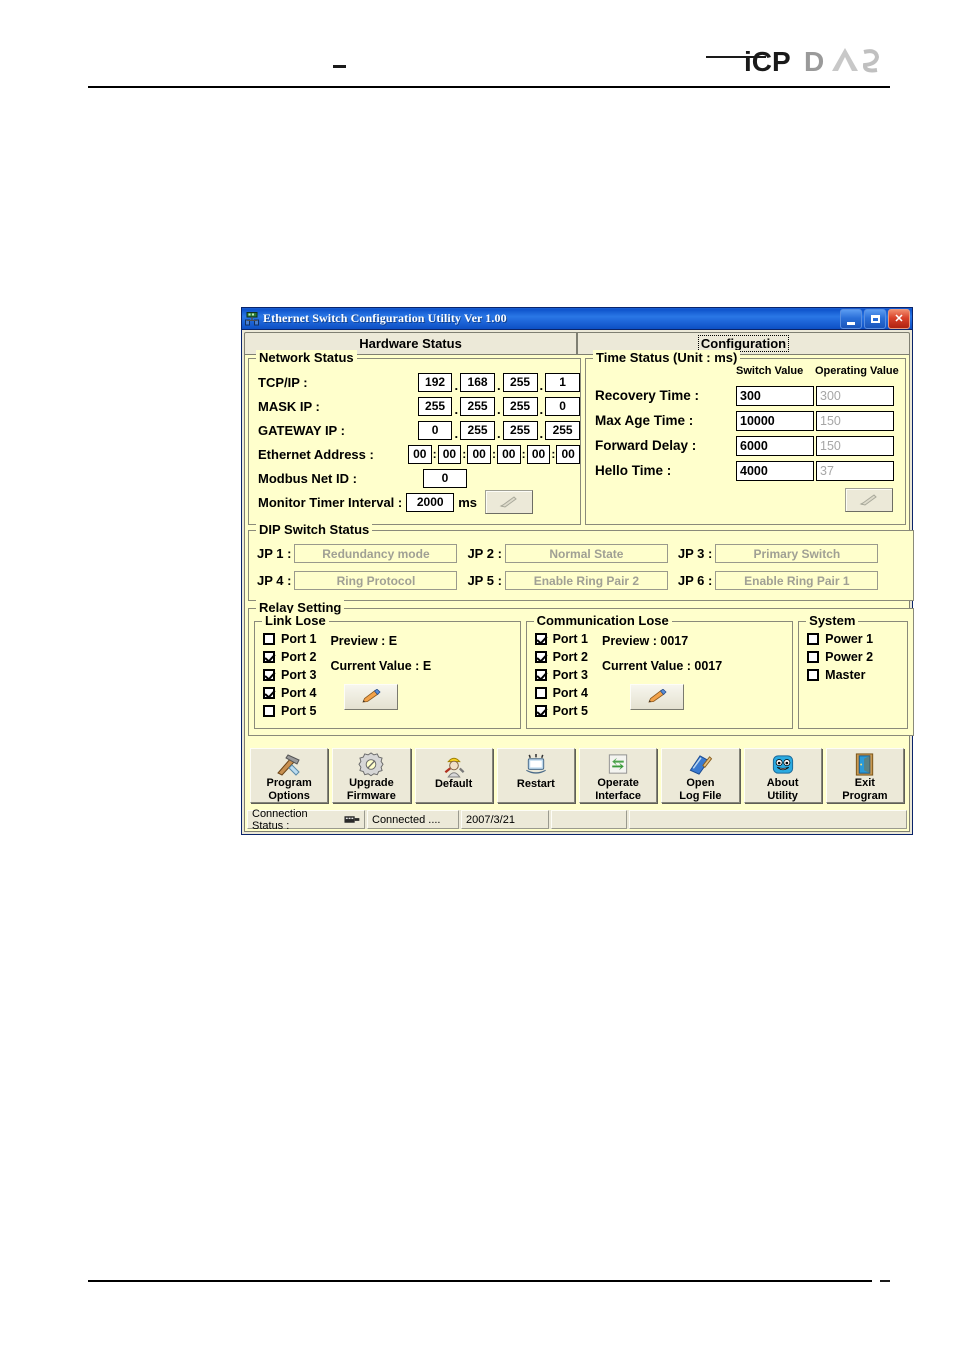 This screenshot has width=954, height=1350. What do you see at coordinates (857, 639) in the screenshot?
I see `system-power-1-row: Power 1` at bounding box center [857, 639].